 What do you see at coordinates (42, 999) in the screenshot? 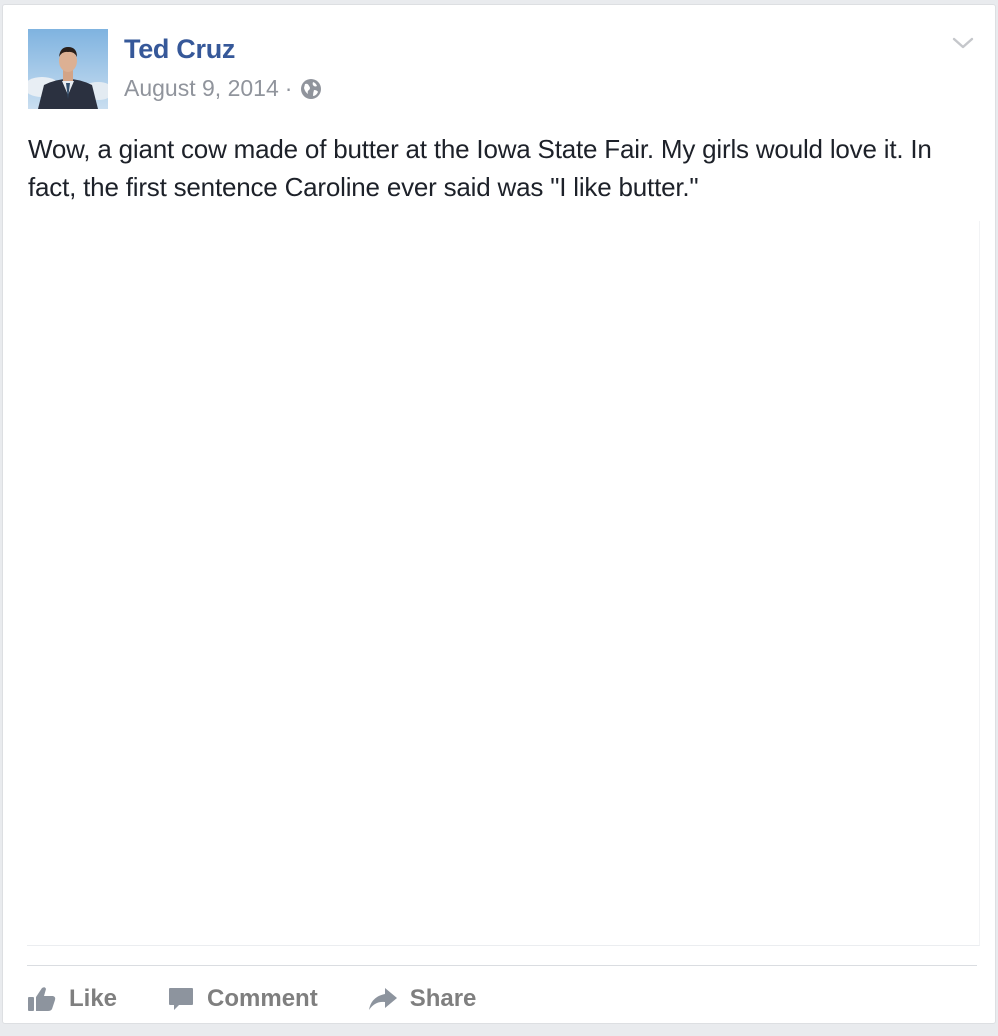
I see `thumbs-up-icon` at bounding box center [42, 999].